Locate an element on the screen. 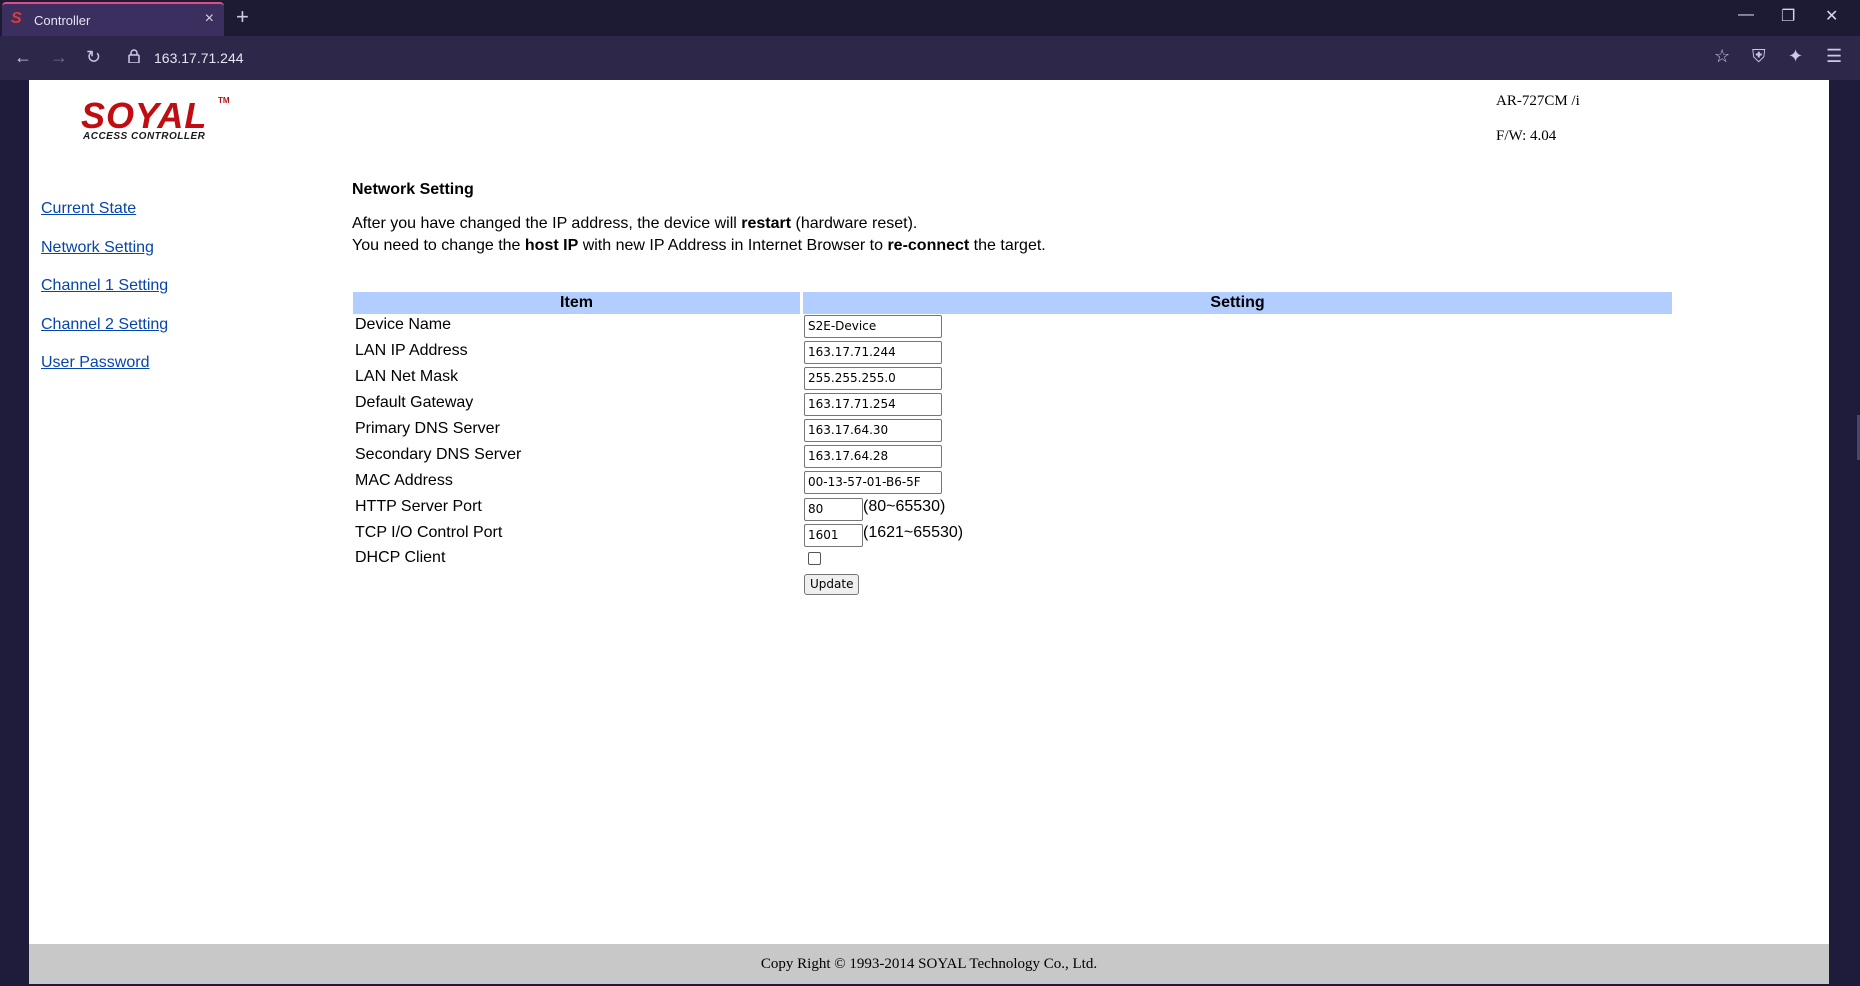  mac-address-label: MAC Address is located at coordinates (404, 480).